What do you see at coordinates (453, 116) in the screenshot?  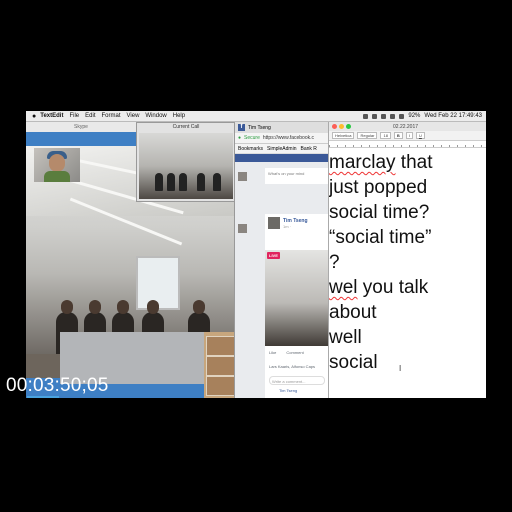 I see `menu-clock: Wed Feb 22 17:49:43` at bounding box center [453, 116].